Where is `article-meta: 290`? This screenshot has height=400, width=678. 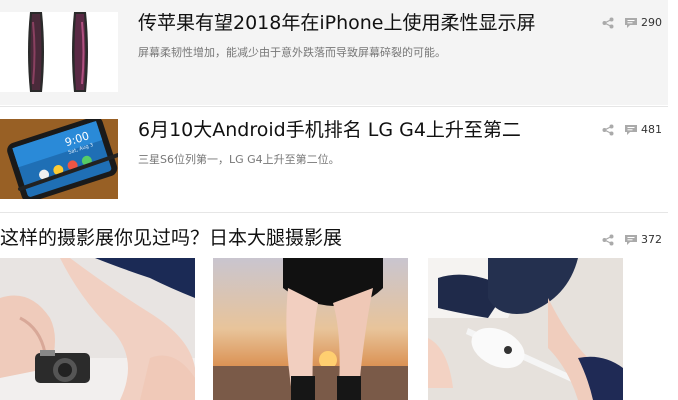 article-meta: 290 is located at coordinates (632, 22).